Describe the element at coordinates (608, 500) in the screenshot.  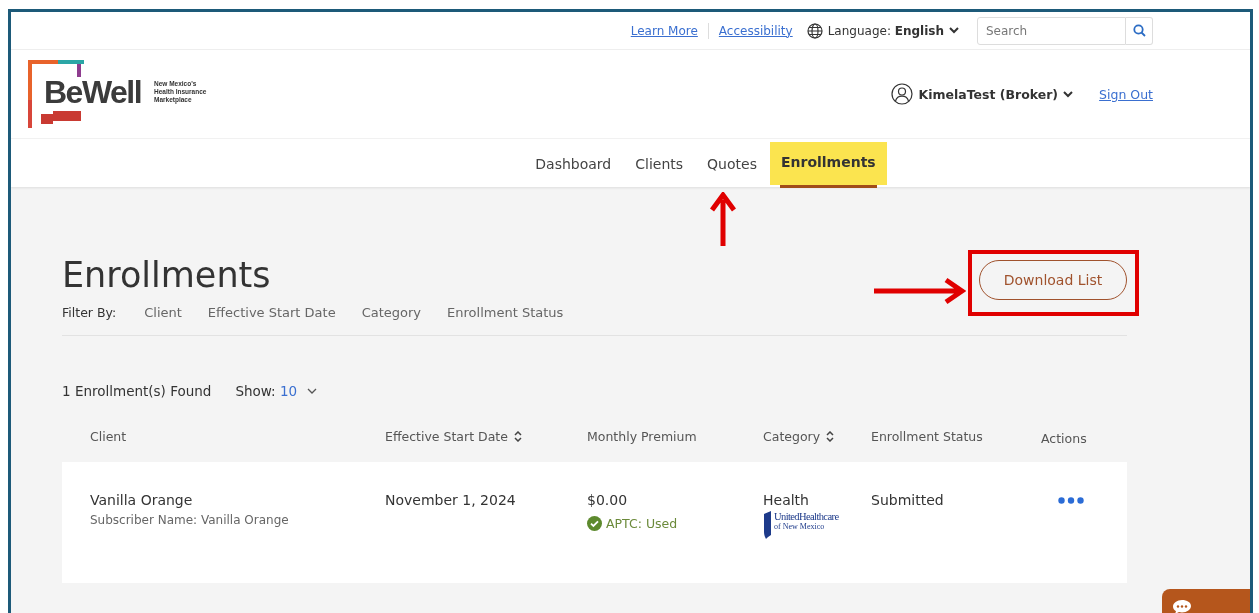
I see `premium-amount: $0.00` at that location.